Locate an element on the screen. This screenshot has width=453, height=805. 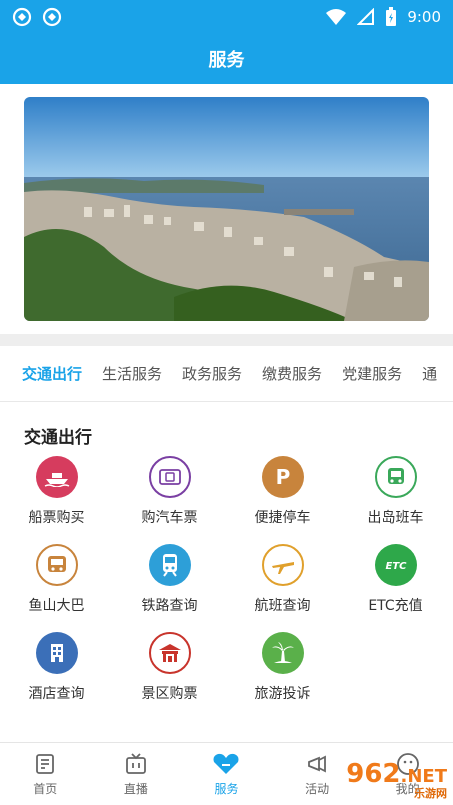
status-left is located at coordinates (37, 17).